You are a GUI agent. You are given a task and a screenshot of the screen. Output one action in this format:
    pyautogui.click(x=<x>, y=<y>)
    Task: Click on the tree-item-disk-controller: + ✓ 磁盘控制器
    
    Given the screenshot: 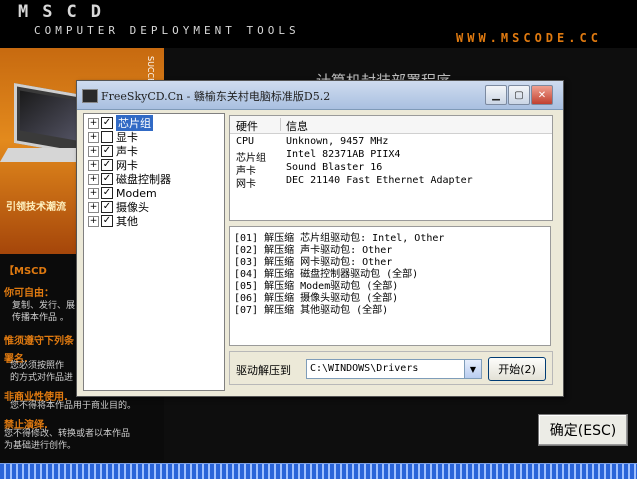 What is the action you would take?
    pyautogui.click(x=129, y=179)
    